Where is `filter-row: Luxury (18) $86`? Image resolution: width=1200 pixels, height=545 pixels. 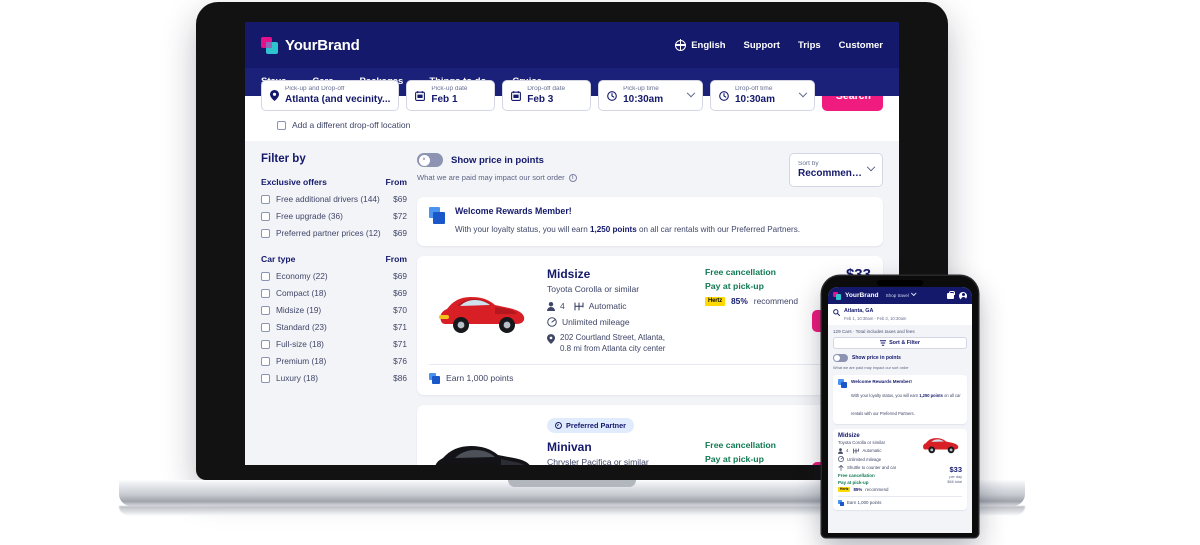
filter-row: Luxury (18) $86 is located at coordinates (334, 378).